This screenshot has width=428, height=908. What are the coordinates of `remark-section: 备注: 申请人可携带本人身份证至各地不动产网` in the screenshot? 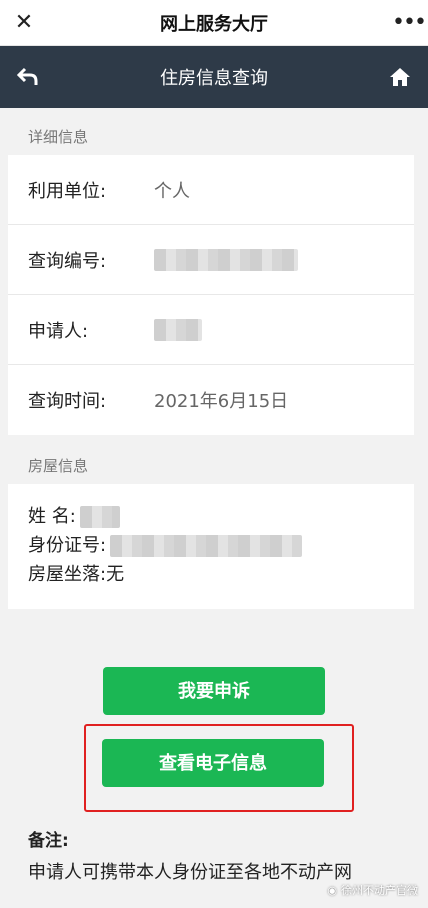 It's located at (218, 857).